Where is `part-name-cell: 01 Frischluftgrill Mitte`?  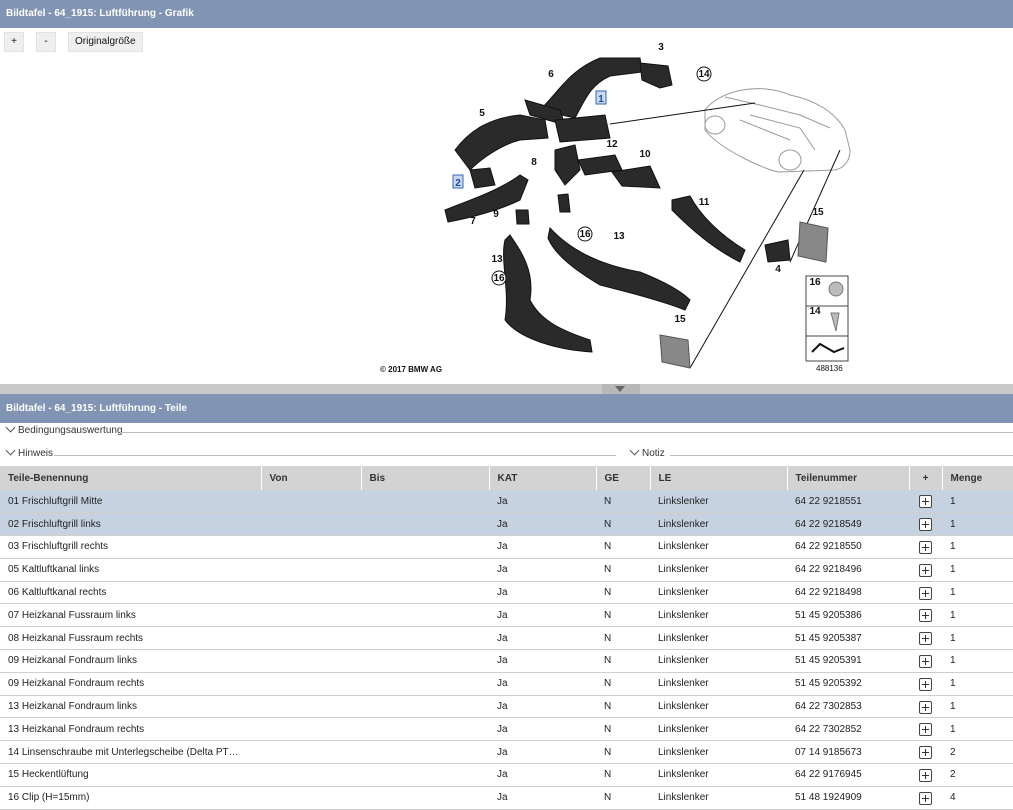 part-name-cell: 01 Frischluftgrill Mitte is located at coordinates (130, 502).